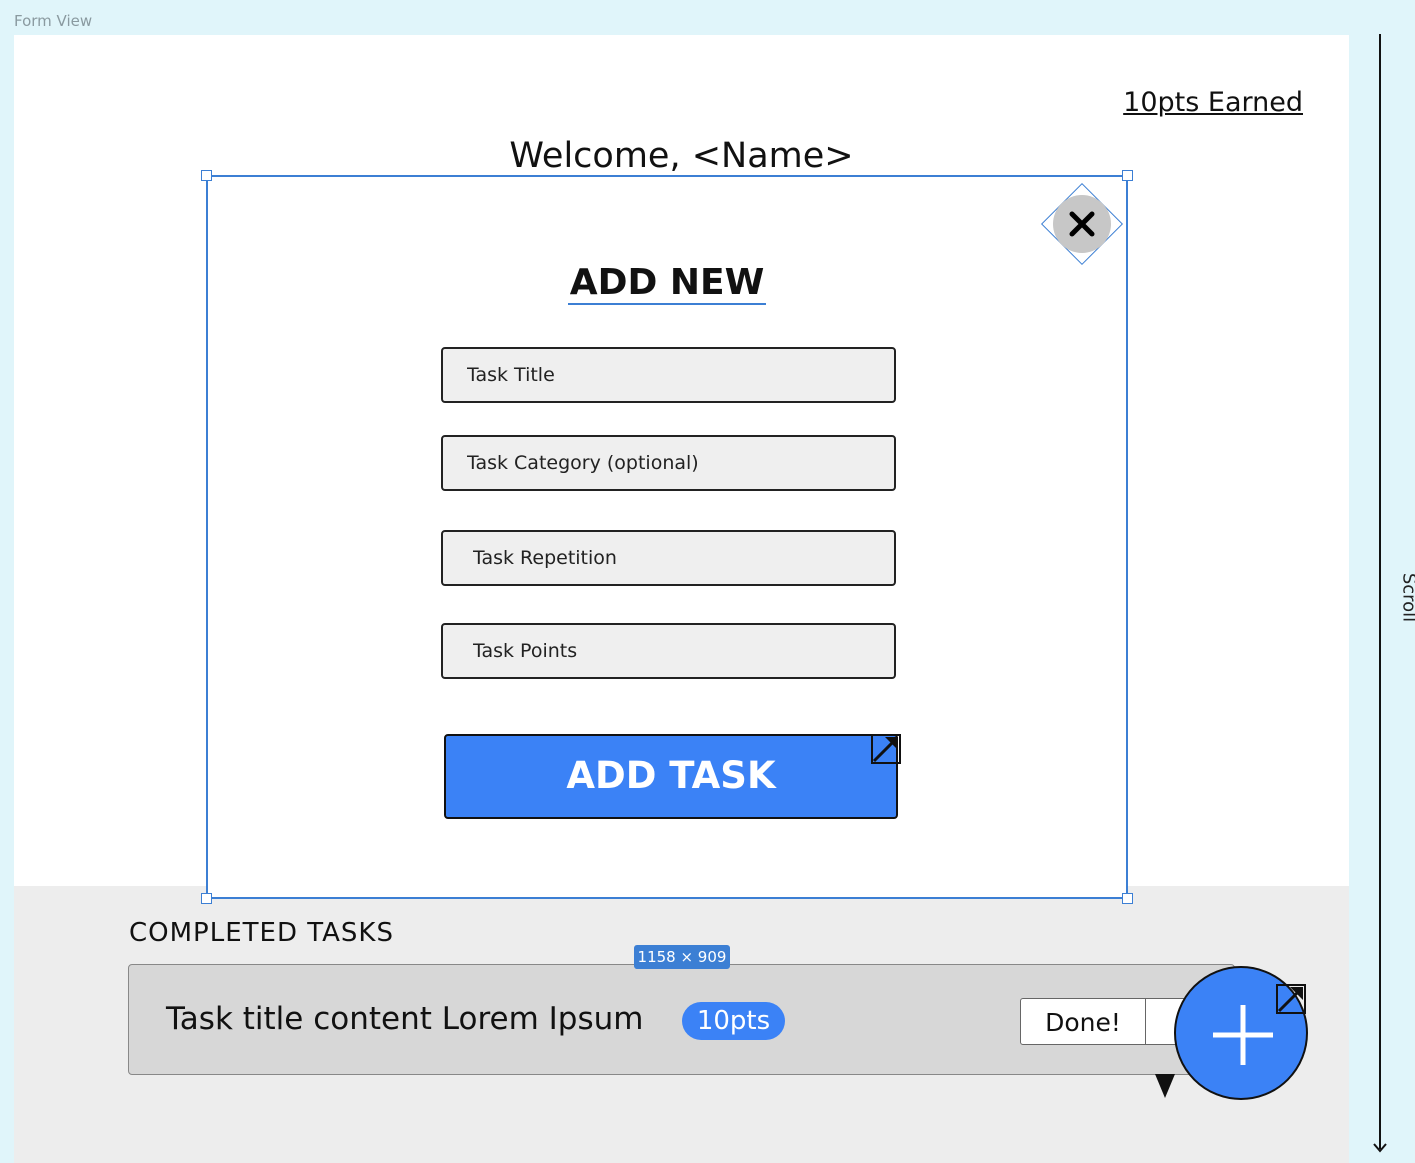 This screenshot has height=1163, width=1415. I want to click on close-button-selection, so click(1082, 224).